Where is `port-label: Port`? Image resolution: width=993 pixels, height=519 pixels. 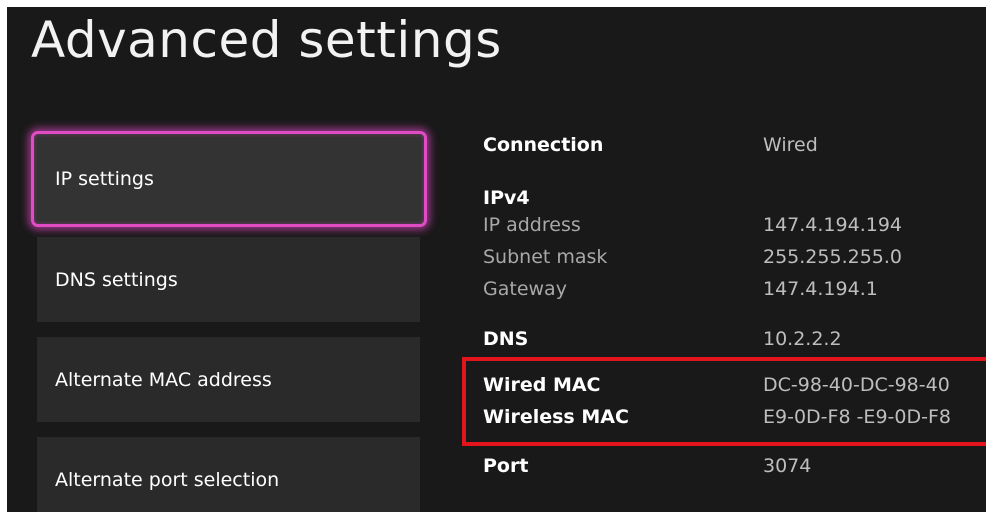
port-label: Port is located at coordinates (506, 466).